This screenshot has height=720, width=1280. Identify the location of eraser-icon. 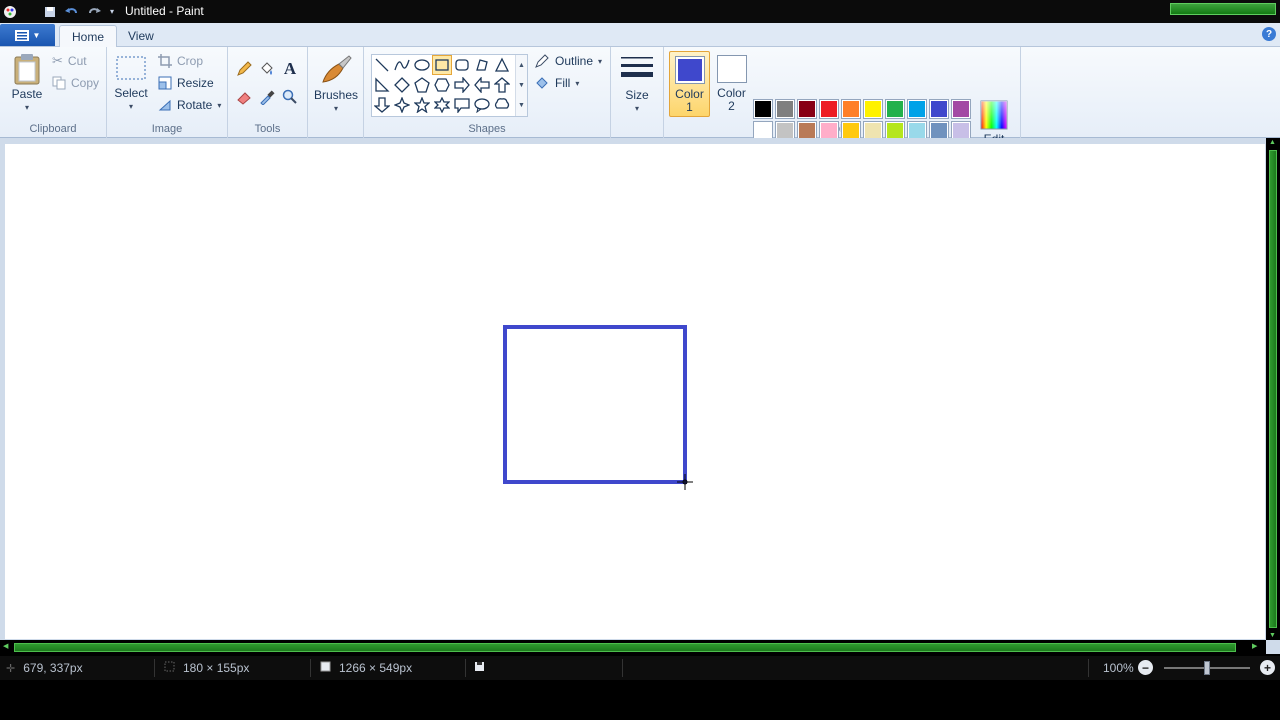
(244, 97).